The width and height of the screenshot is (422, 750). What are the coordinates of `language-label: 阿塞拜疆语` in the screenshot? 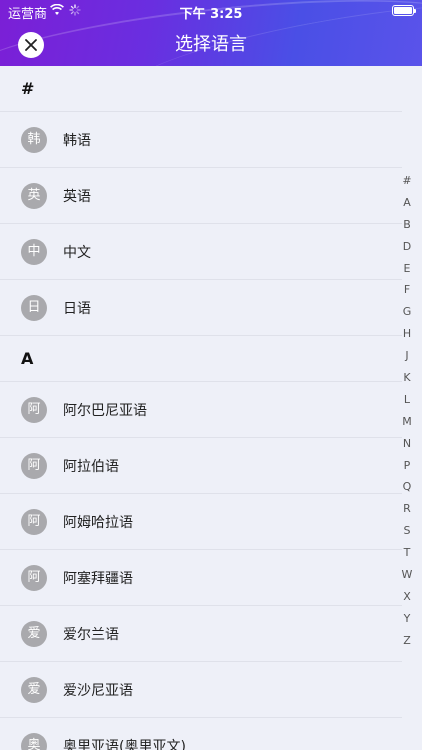 It's located at (98, 578).